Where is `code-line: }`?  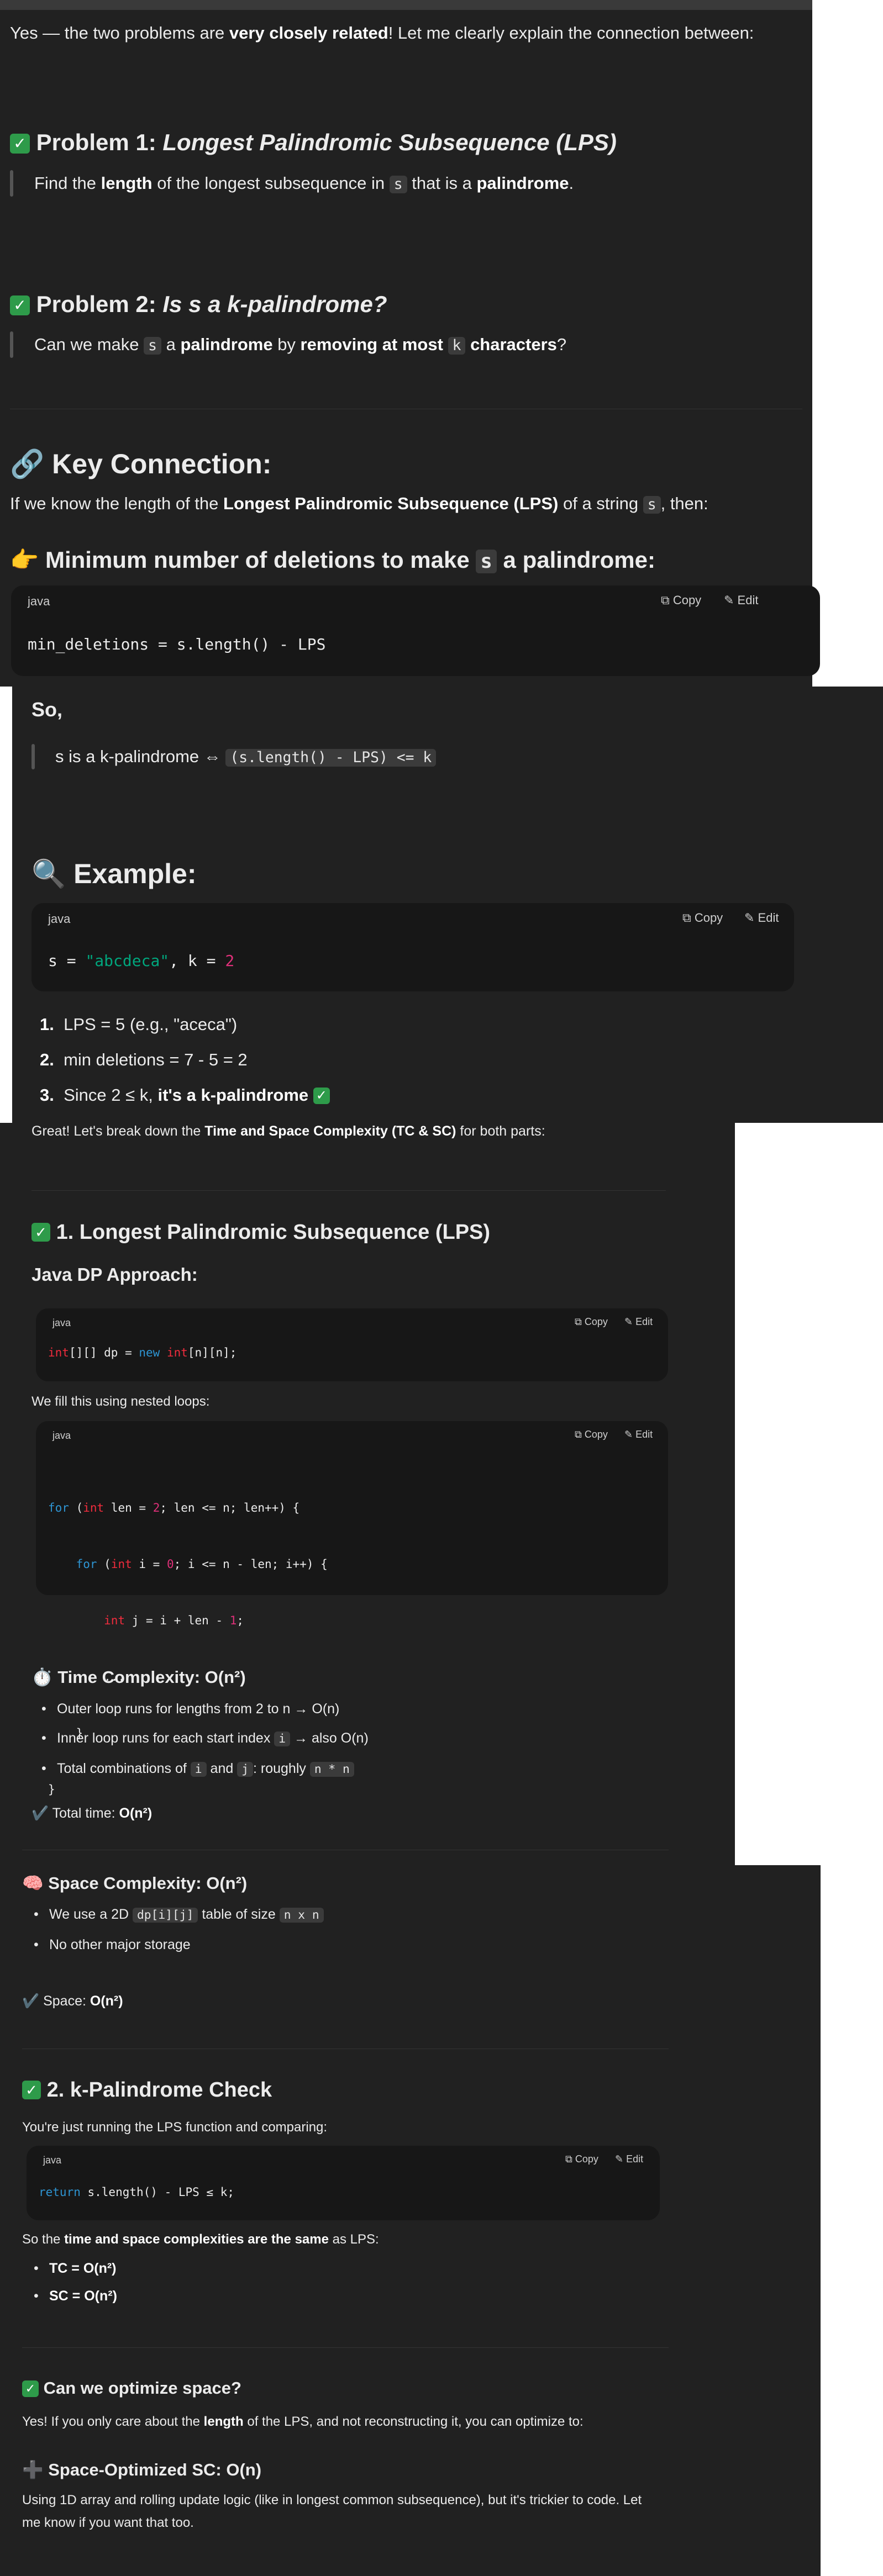 code-line: } is located at coordinates (51, 1789).